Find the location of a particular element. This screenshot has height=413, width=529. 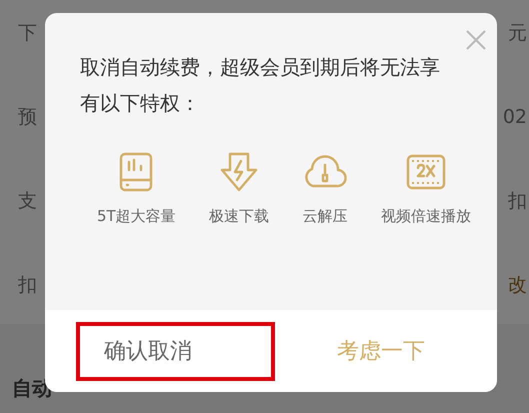

feature-label: 5T超大容量 is located at coordinates (136, 216).